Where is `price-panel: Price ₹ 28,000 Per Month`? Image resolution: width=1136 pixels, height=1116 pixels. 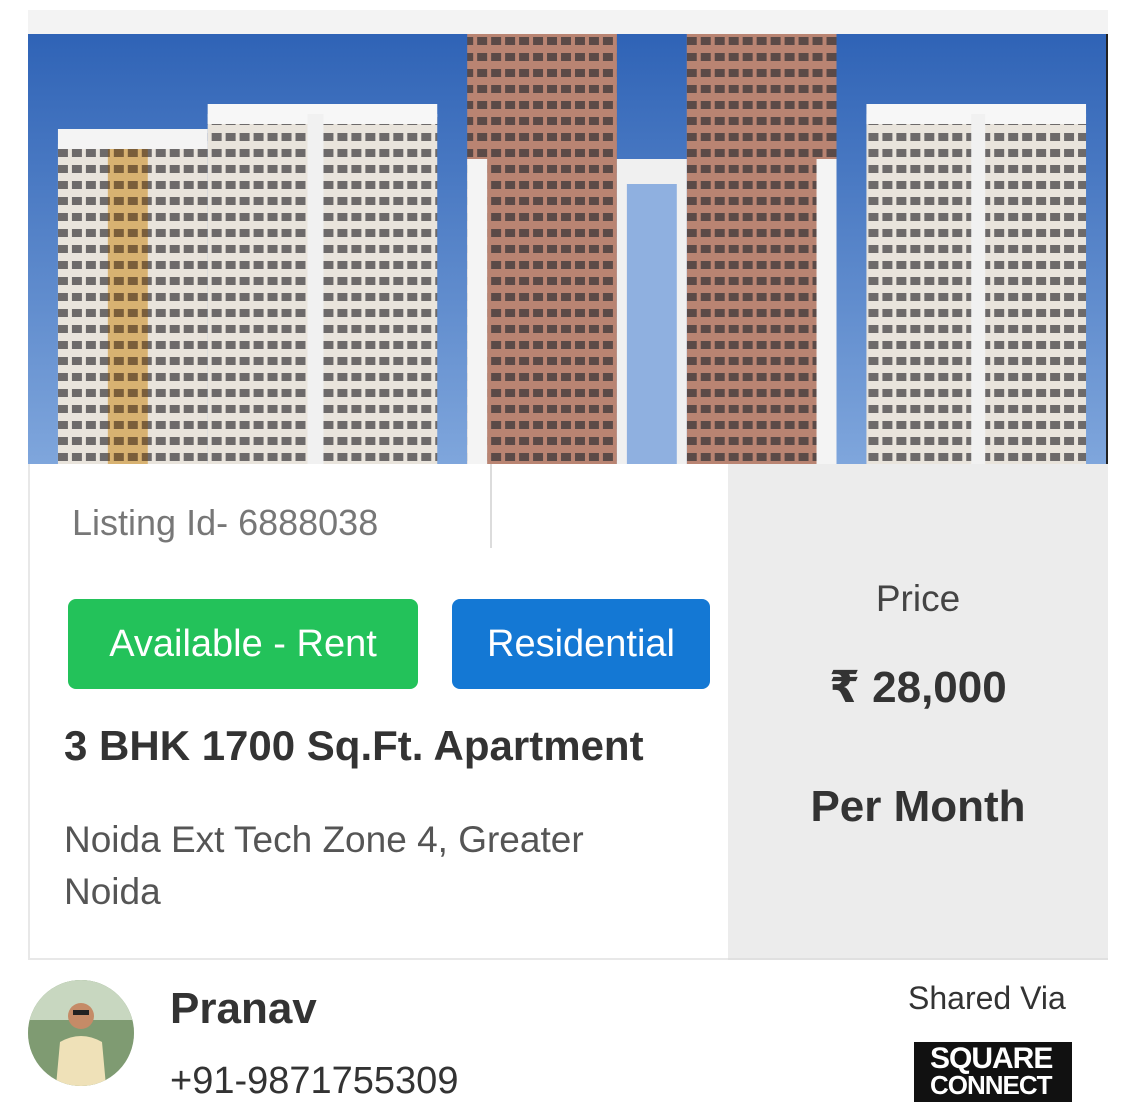
price-panel: Price ₹ 28,000 Per Month is located at coordinates (918, 712).